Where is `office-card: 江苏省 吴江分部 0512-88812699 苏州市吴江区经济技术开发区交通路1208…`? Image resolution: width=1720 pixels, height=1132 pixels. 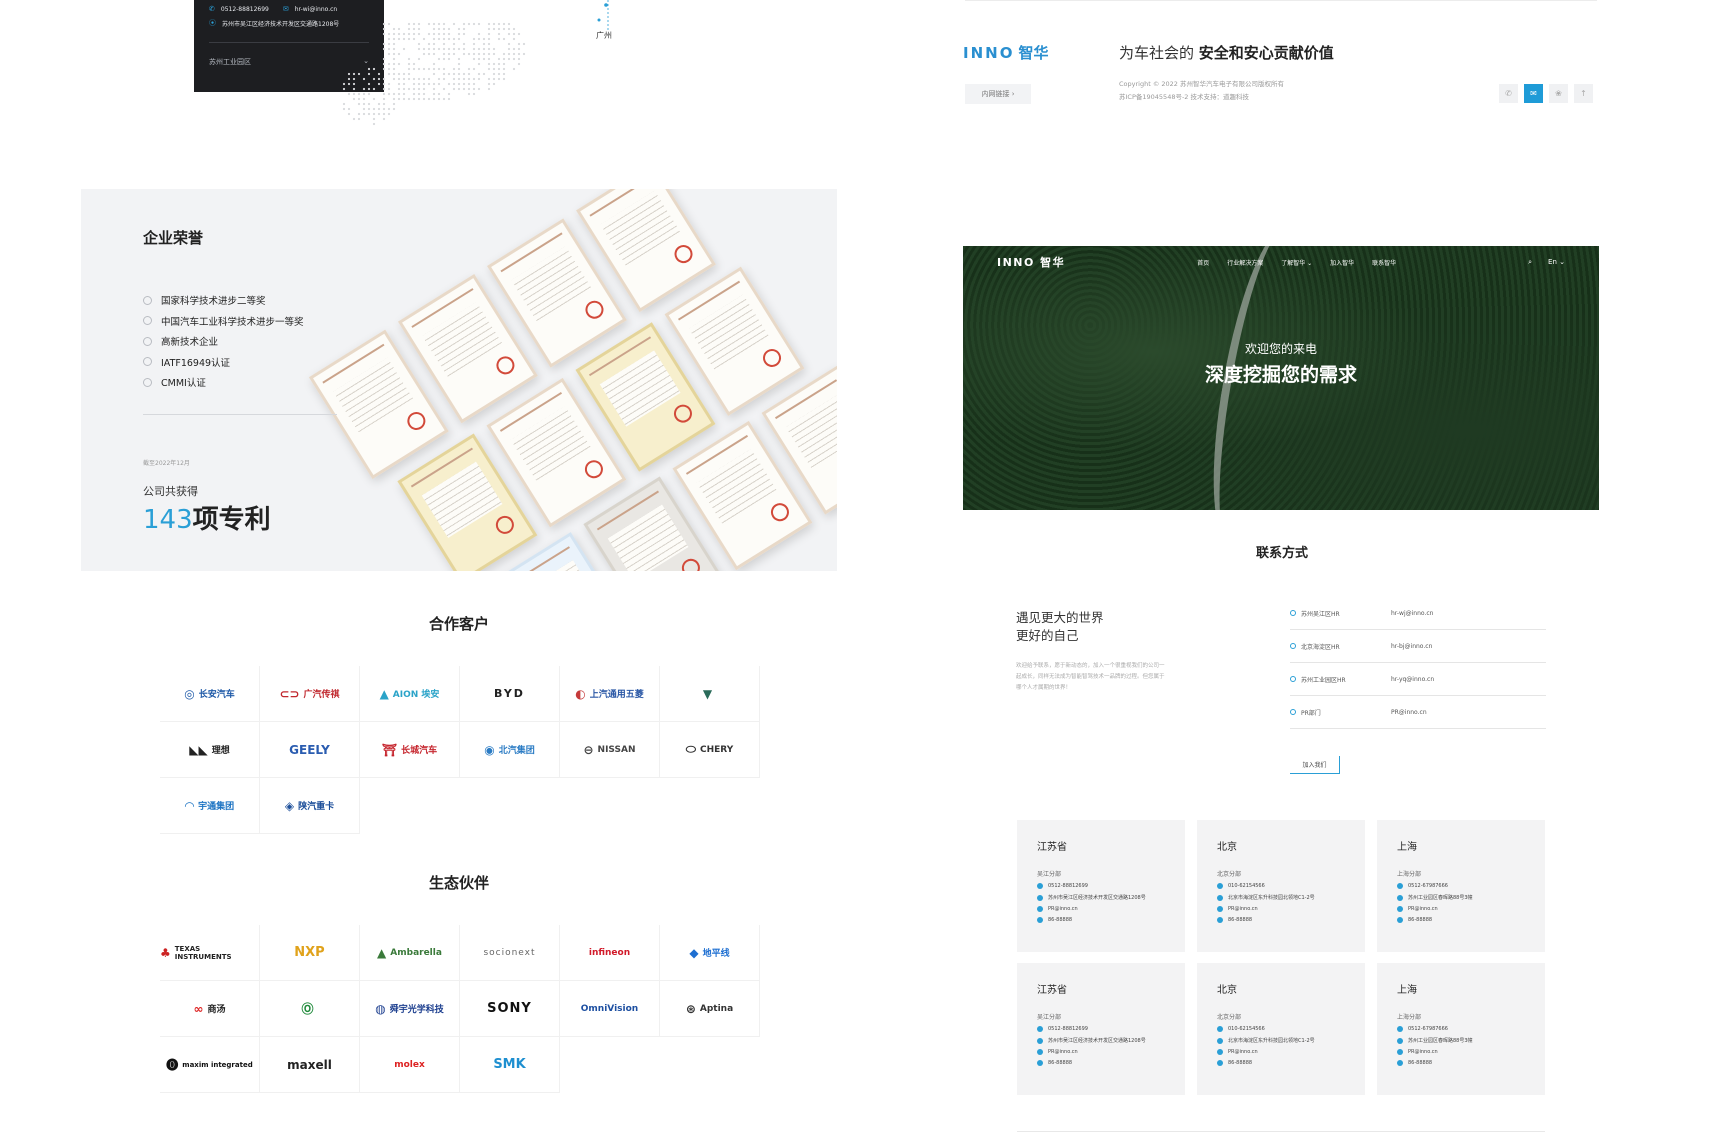 office-card: 江苏省 吴江分部 0512-88812699 苏州市吴江区经济技术开发区交通路1208… is located at coordinates (1101, 1029).